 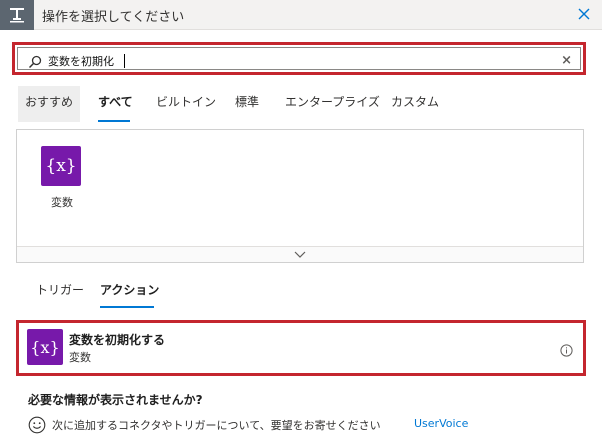 I want to click on action-initialize-variable: {x} 変数を初期化する 変数, so click(x=301, y=348).